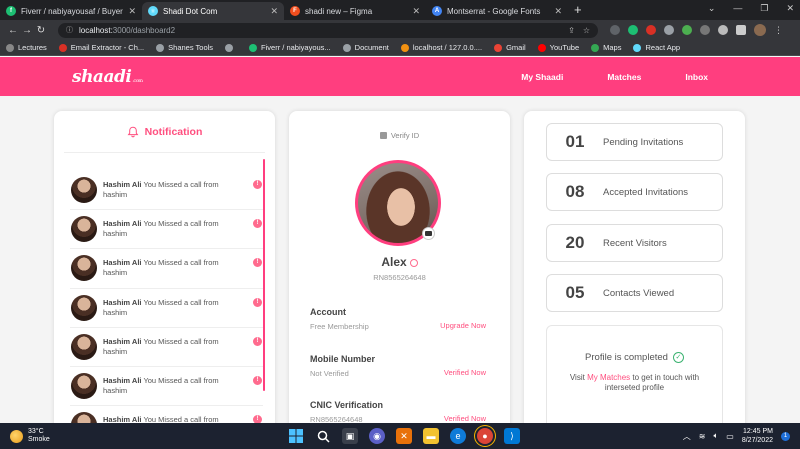  Describe the element at coordinates (778, 30) in the screenshot. I see `menu-dots-icon: ⋮` at that location.